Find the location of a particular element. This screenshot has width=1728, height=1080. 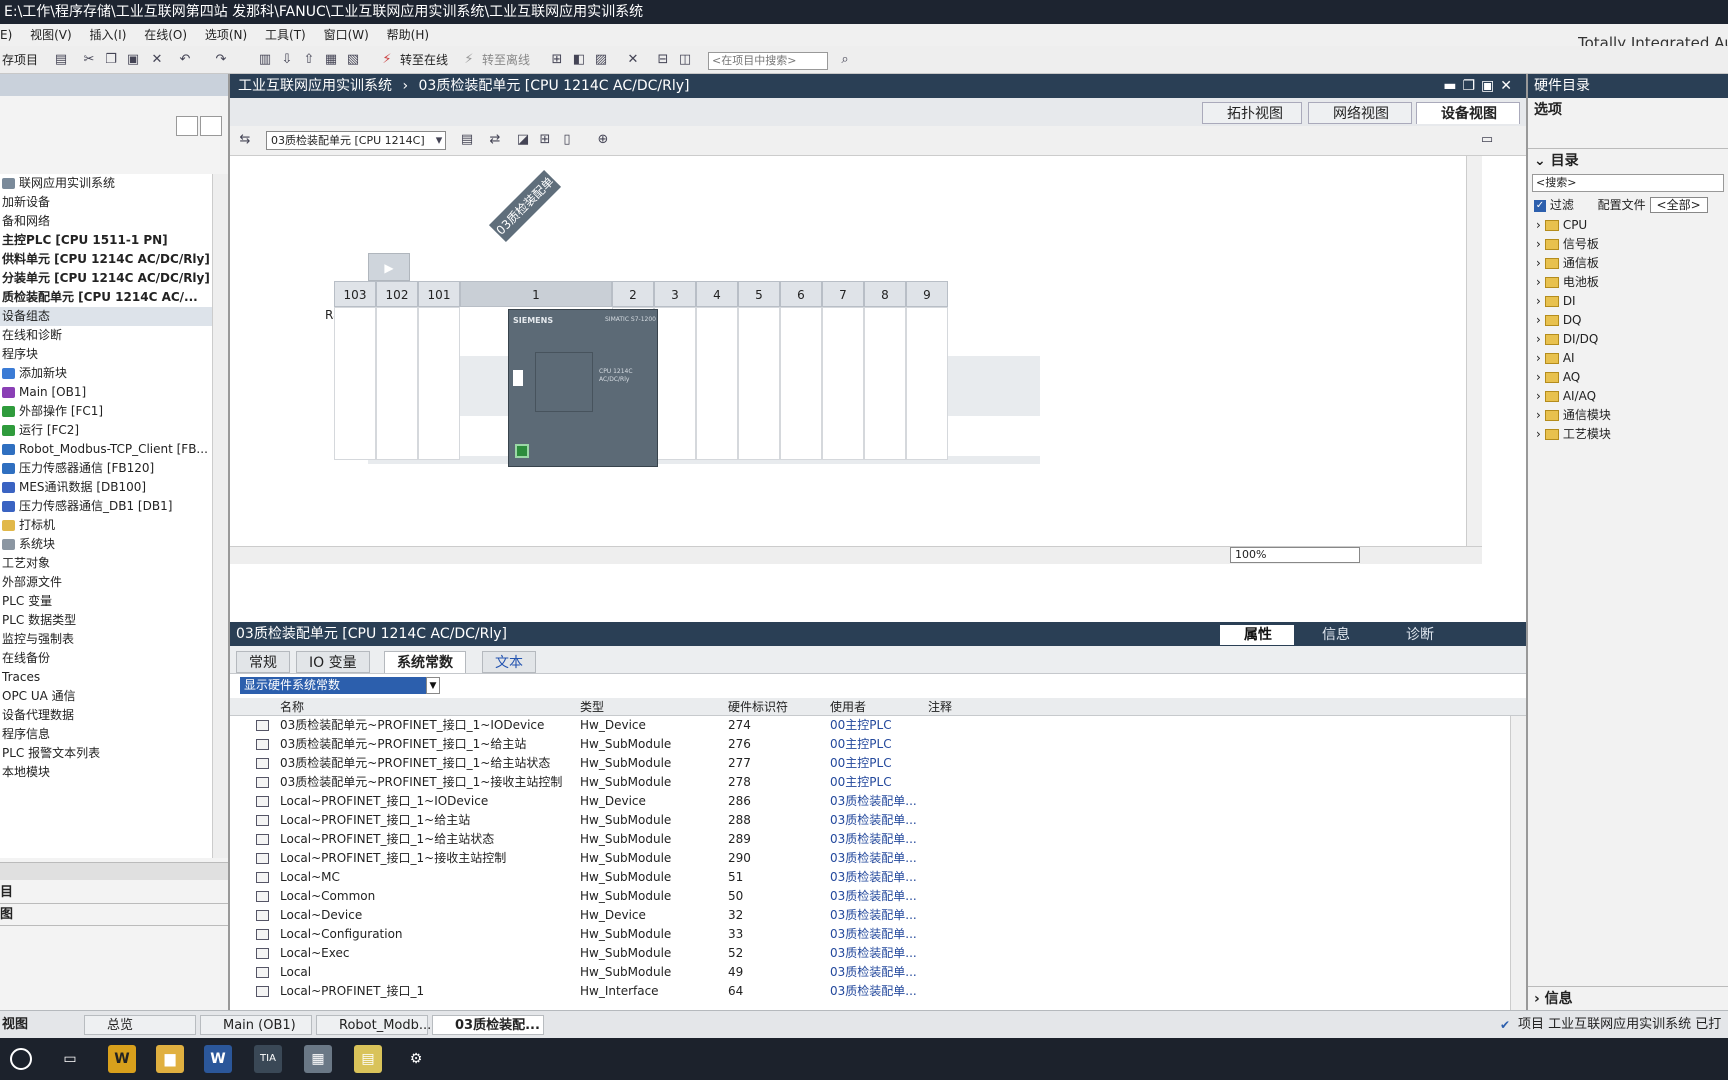

tree-item: 程序信息 is located at coordinates (106, 734).